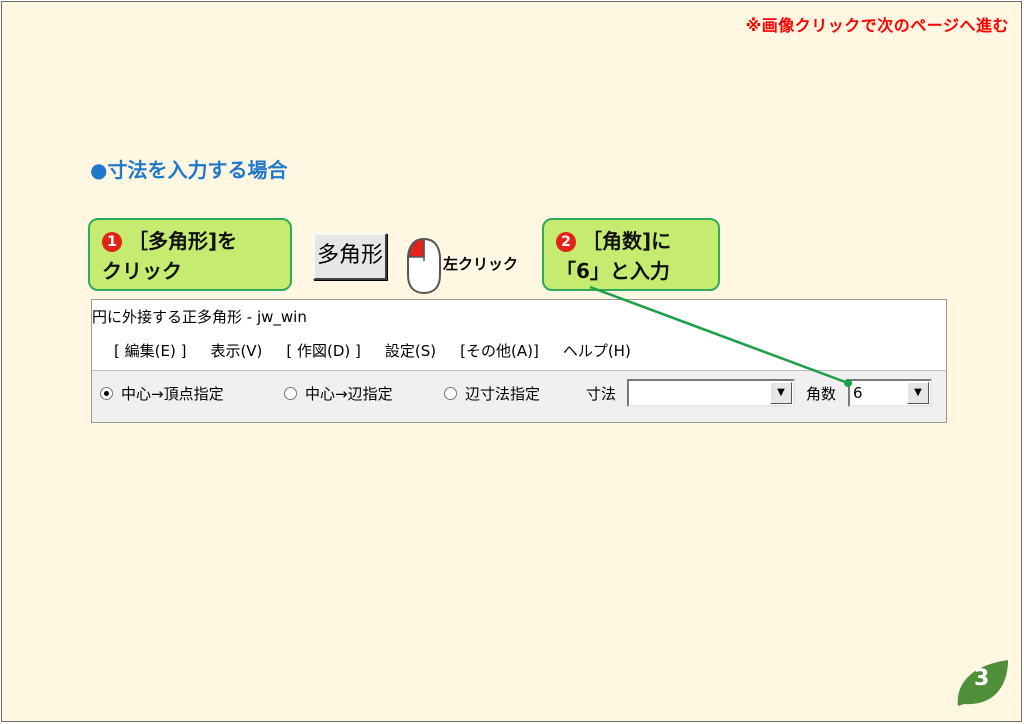  I want to click on radio-side-dimension: 辺寸法指定, so click(492, 393).